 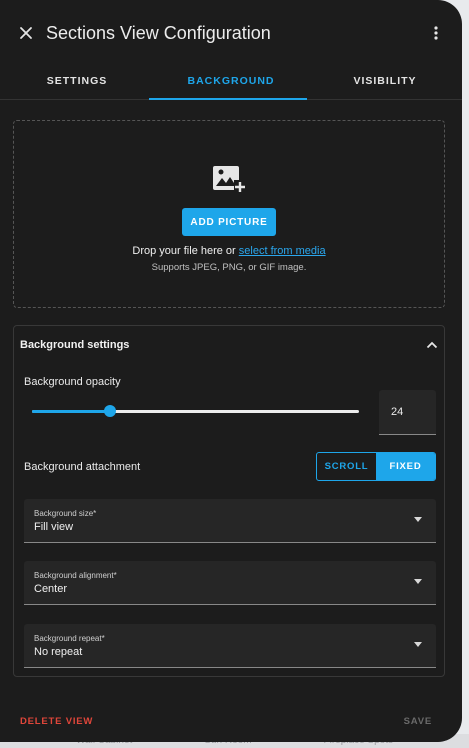 I want to click on tab-visibility: VISIBILITY, so click(x=385, y=82).